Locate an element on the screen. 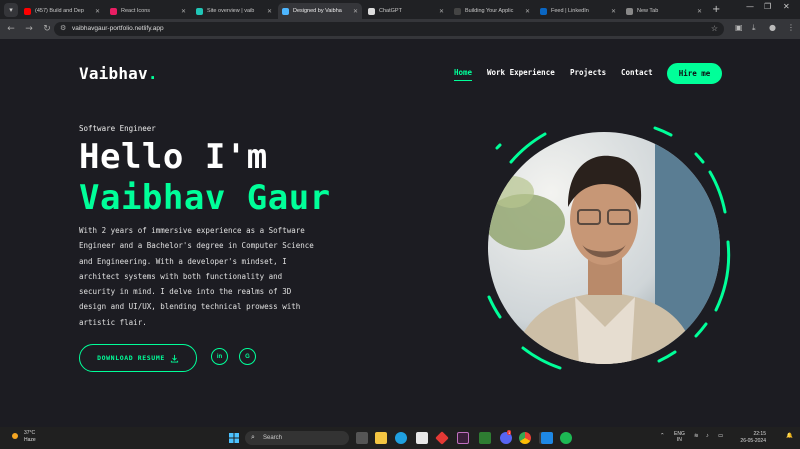  maximize-icon: ❐ is located at coordinates (767, 6).